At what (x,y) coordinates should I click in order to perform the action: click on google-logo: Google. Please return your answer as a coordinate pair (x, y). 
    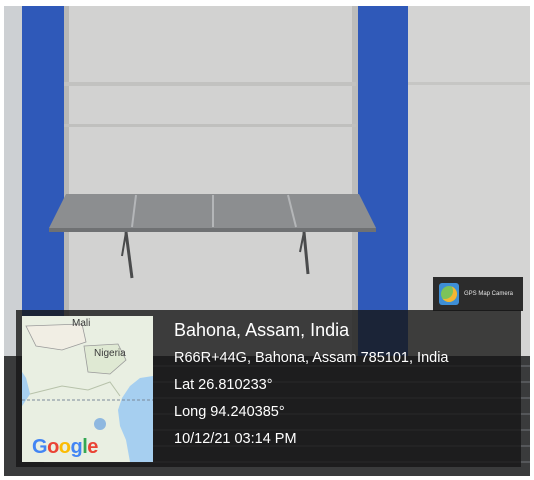
    Looking at the image, I should click on (65, 447).